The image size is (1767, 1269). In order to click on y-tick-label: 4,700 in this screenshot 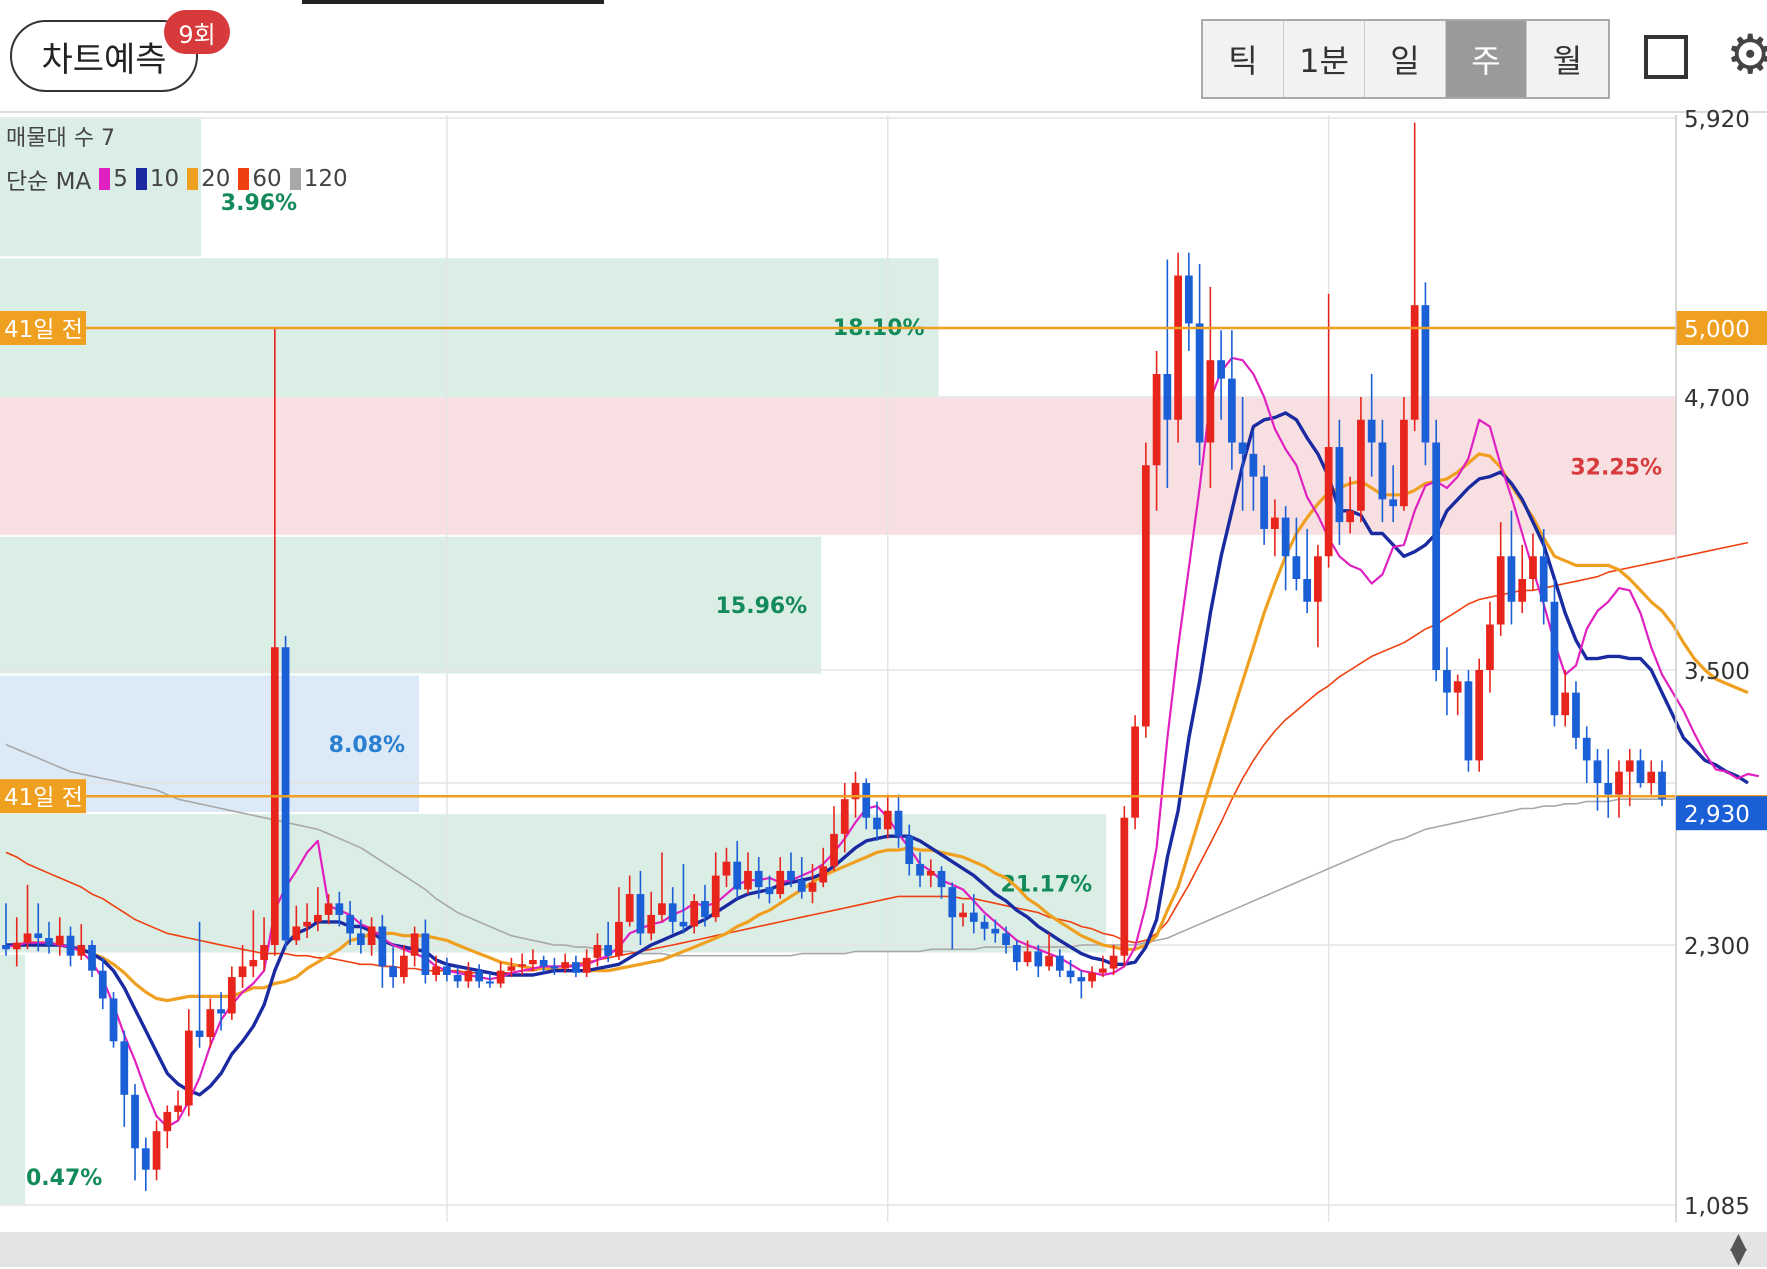, I will do `click(1717, 399)`.